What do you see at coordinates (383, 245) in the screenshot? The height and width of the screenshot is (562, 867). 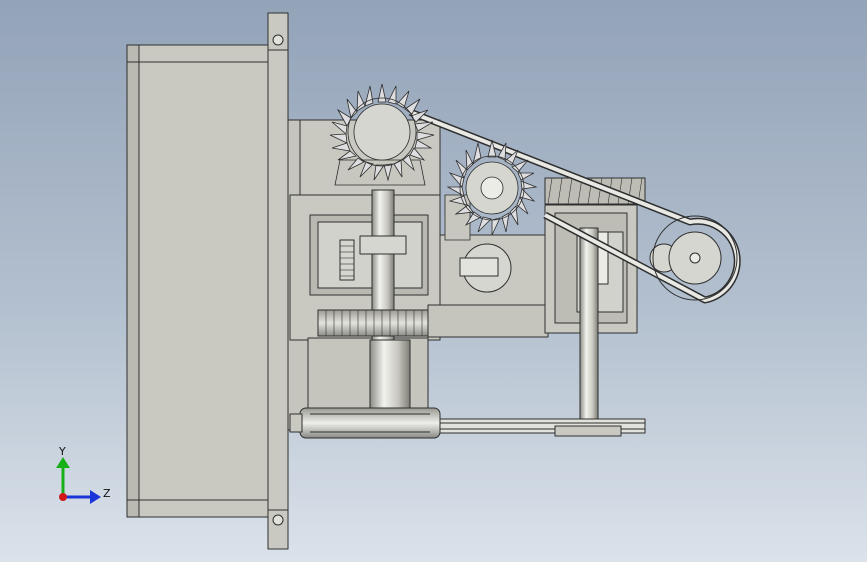 I see `shaft-collar` at bounding box center [383, 245].